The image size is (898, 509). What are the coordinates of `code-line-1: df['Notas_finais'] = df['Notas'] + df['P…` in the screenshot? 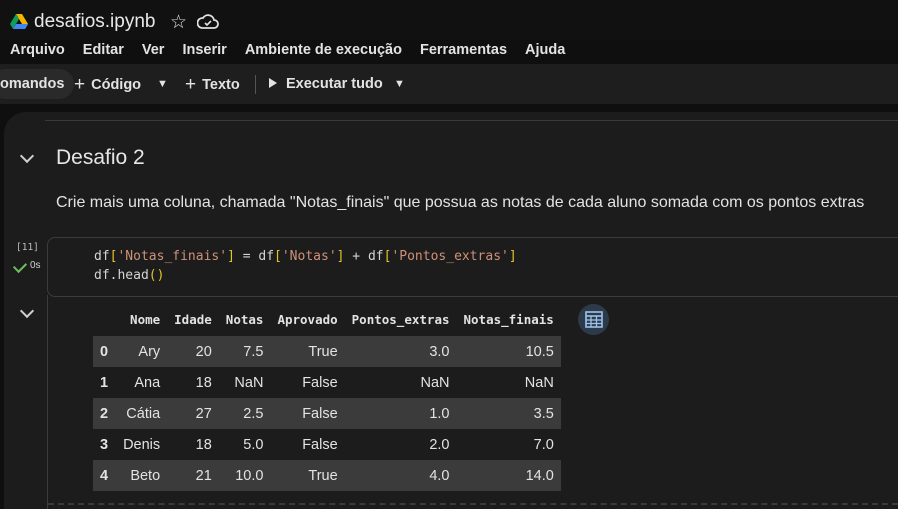 It's located at (305, 256).